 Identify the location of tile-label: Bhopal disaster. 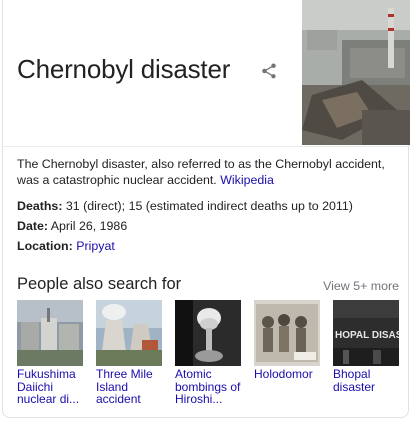
(354, 380).